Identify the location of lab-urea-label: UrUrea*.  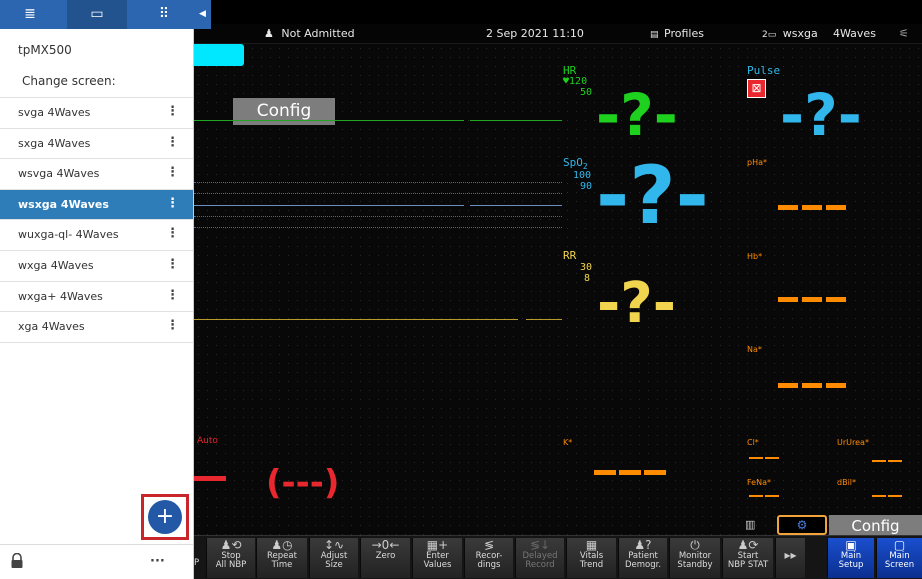
(853, 442).